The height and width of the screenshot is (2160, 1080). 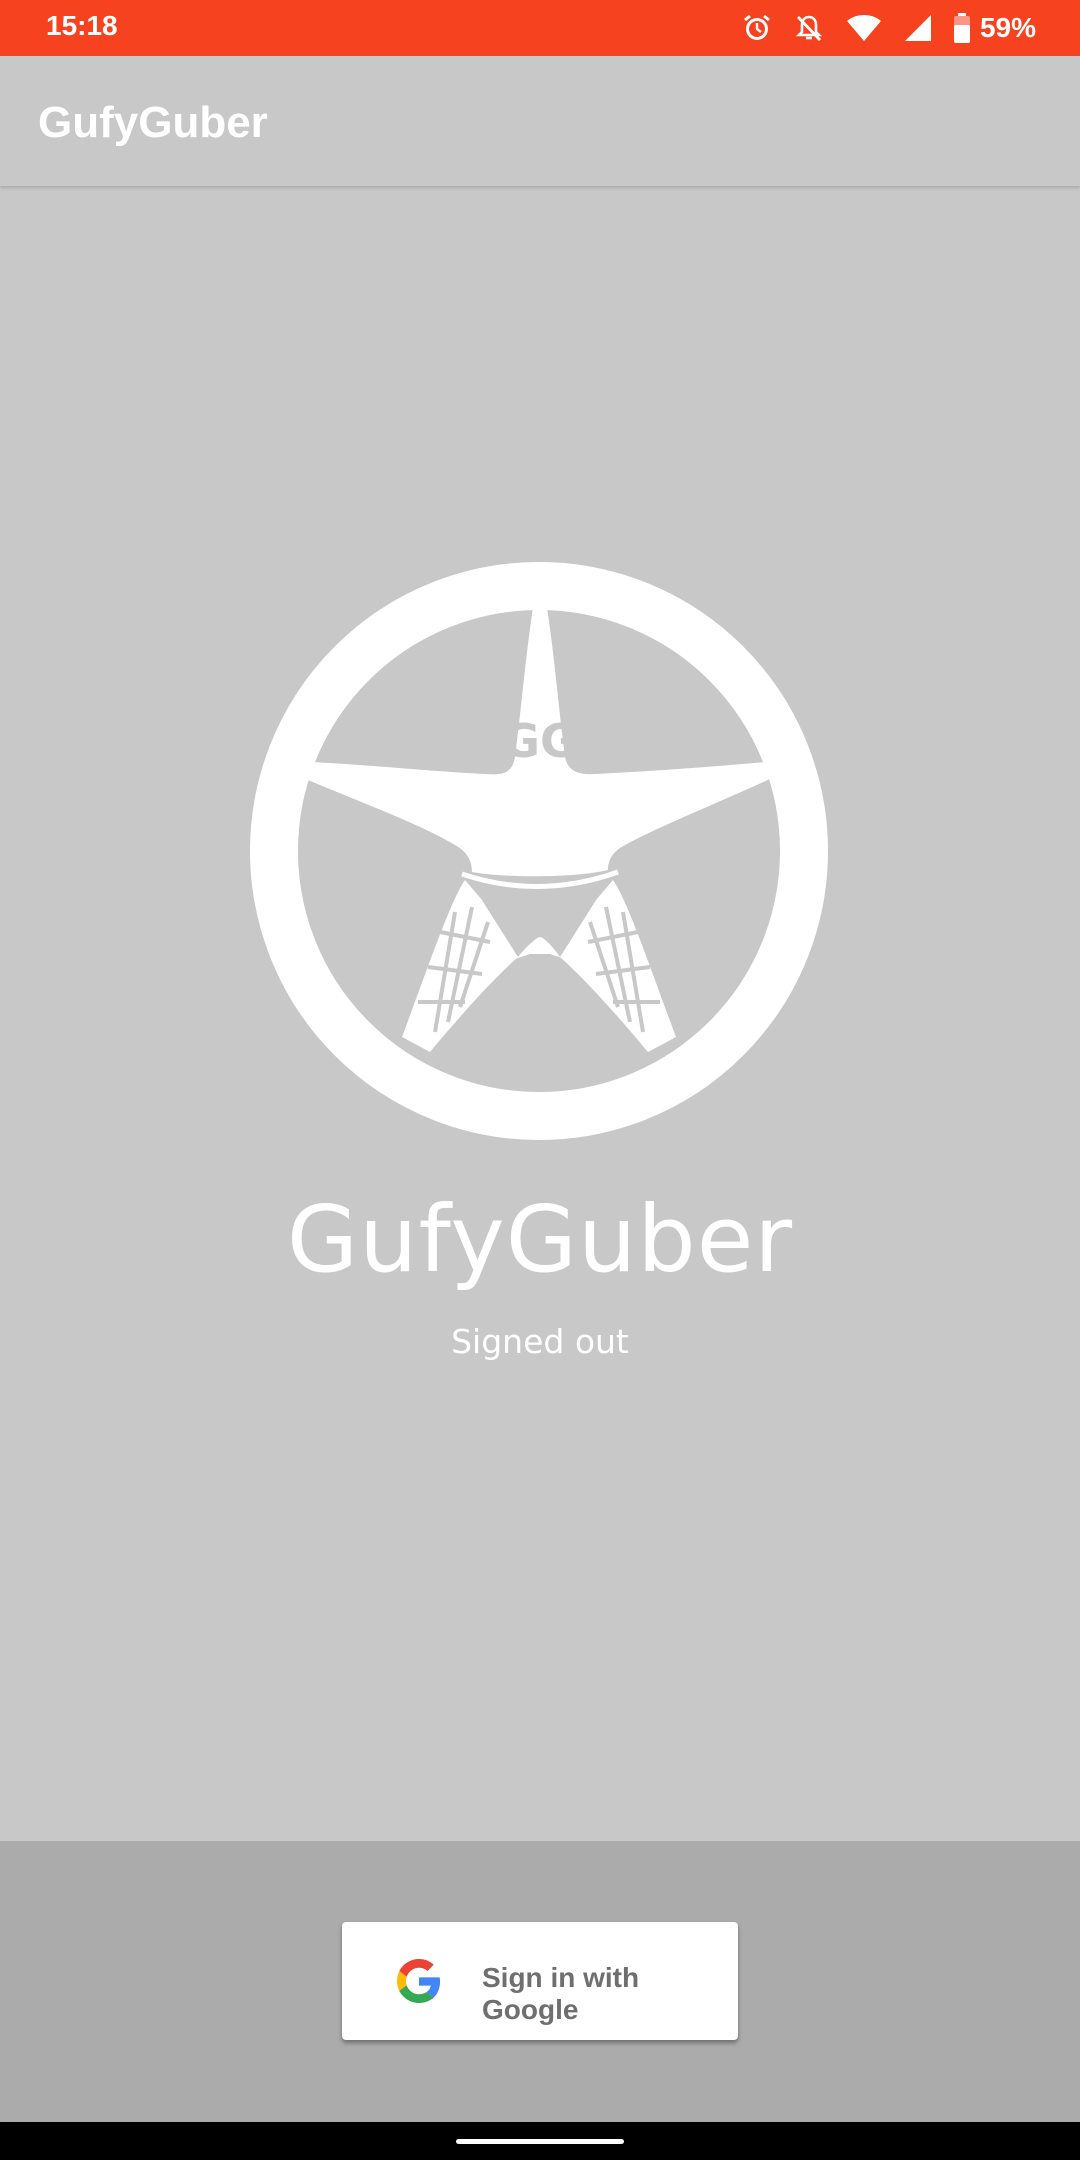 What do you see at coordinates (757, 28) in the screenshot?
I see `alarm-icon` at bounding box center [757, 28].